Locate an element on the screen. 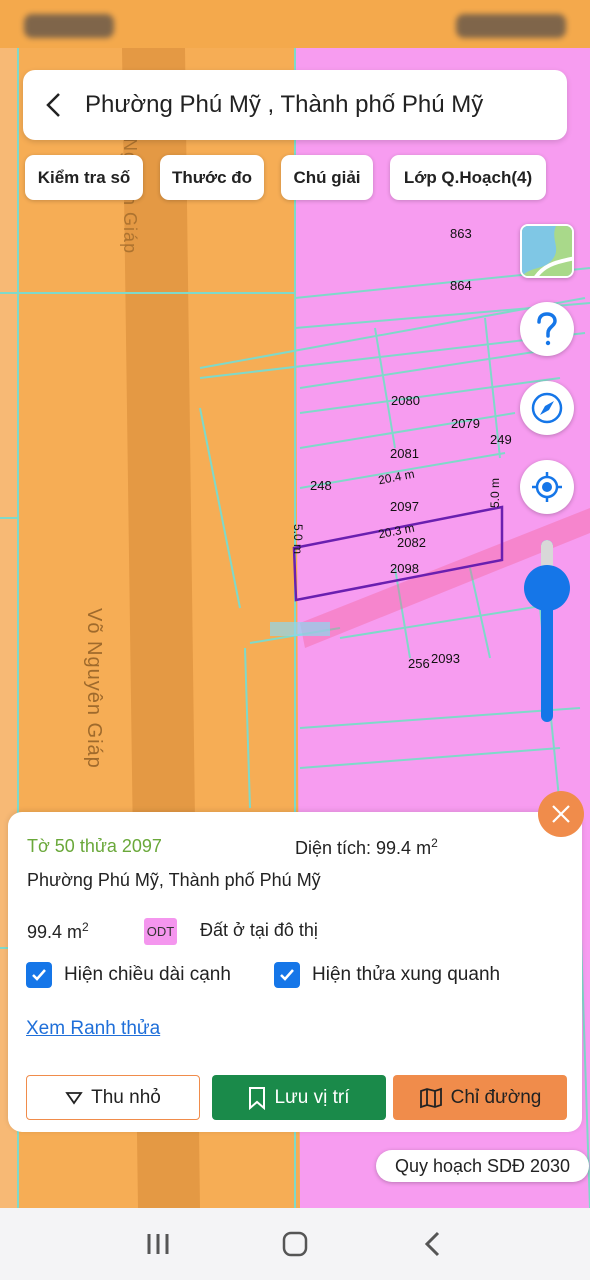 Image resolution: width=590 pixels, height=1280 pixels. parcel-label: 256 is located at coordinates (419, 663).